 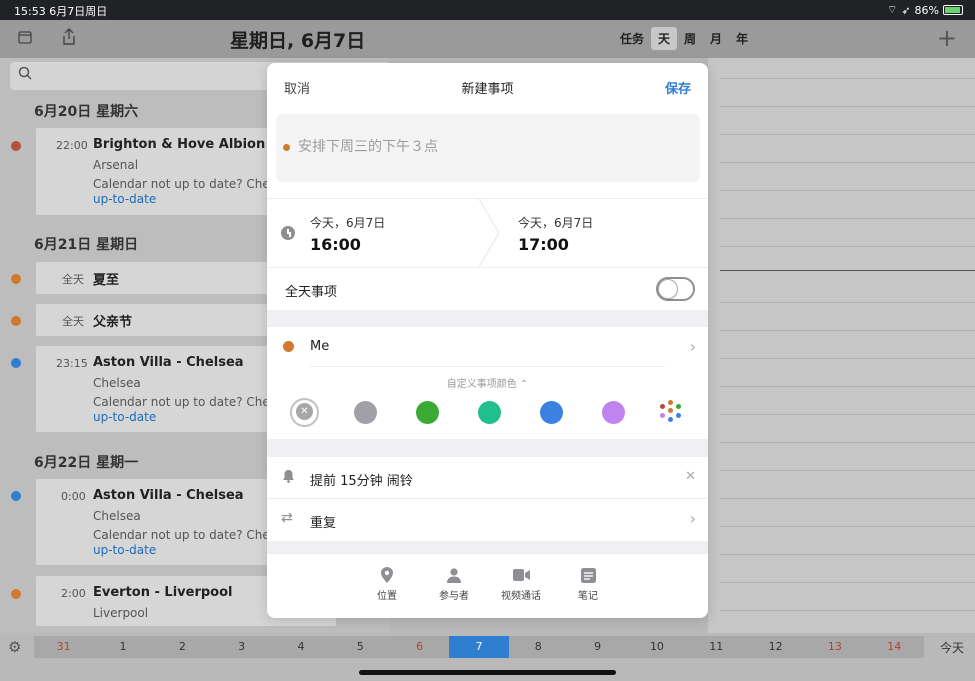 I want to click on more-colors-icon, so click(x=671, y=413).